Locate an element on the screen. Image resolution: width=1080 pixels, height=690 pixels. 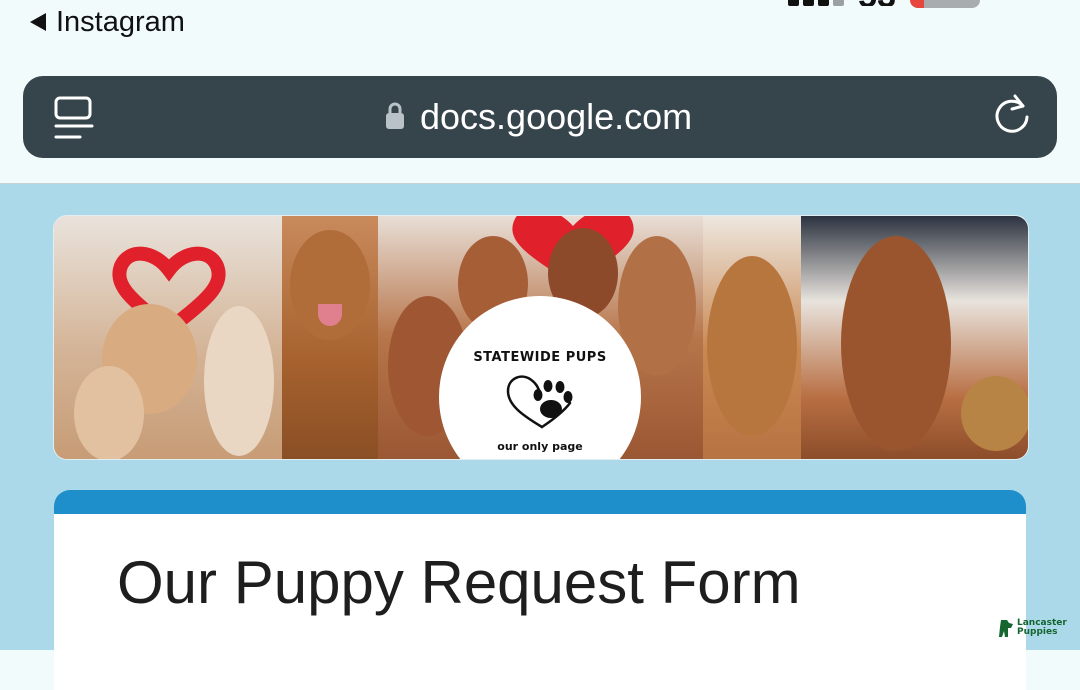
dog-logo-icon is located at coordinates (1006, 628).